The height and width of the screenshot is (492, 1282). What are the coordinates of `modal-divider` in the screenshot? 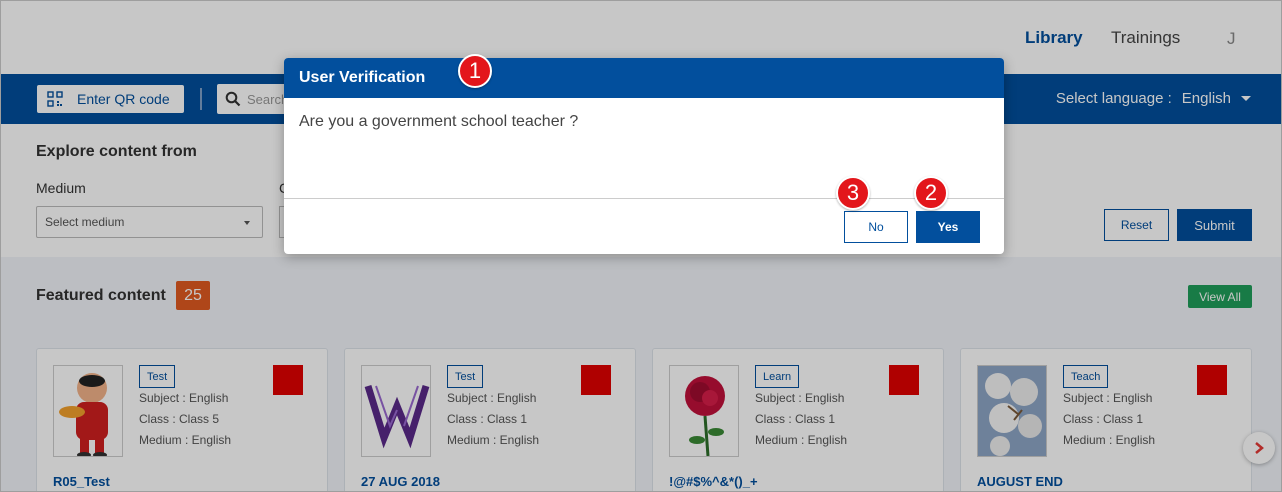 It's located at (644, 198).